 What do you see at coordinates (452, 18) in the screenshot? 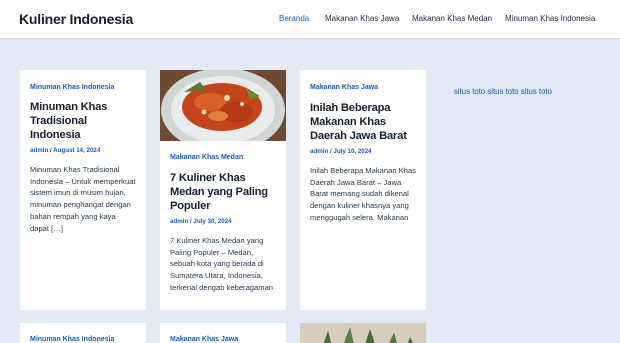
I see `nav-makanan-khas-medan: Makanan Khas Medan` at bounding box center [452, 18].